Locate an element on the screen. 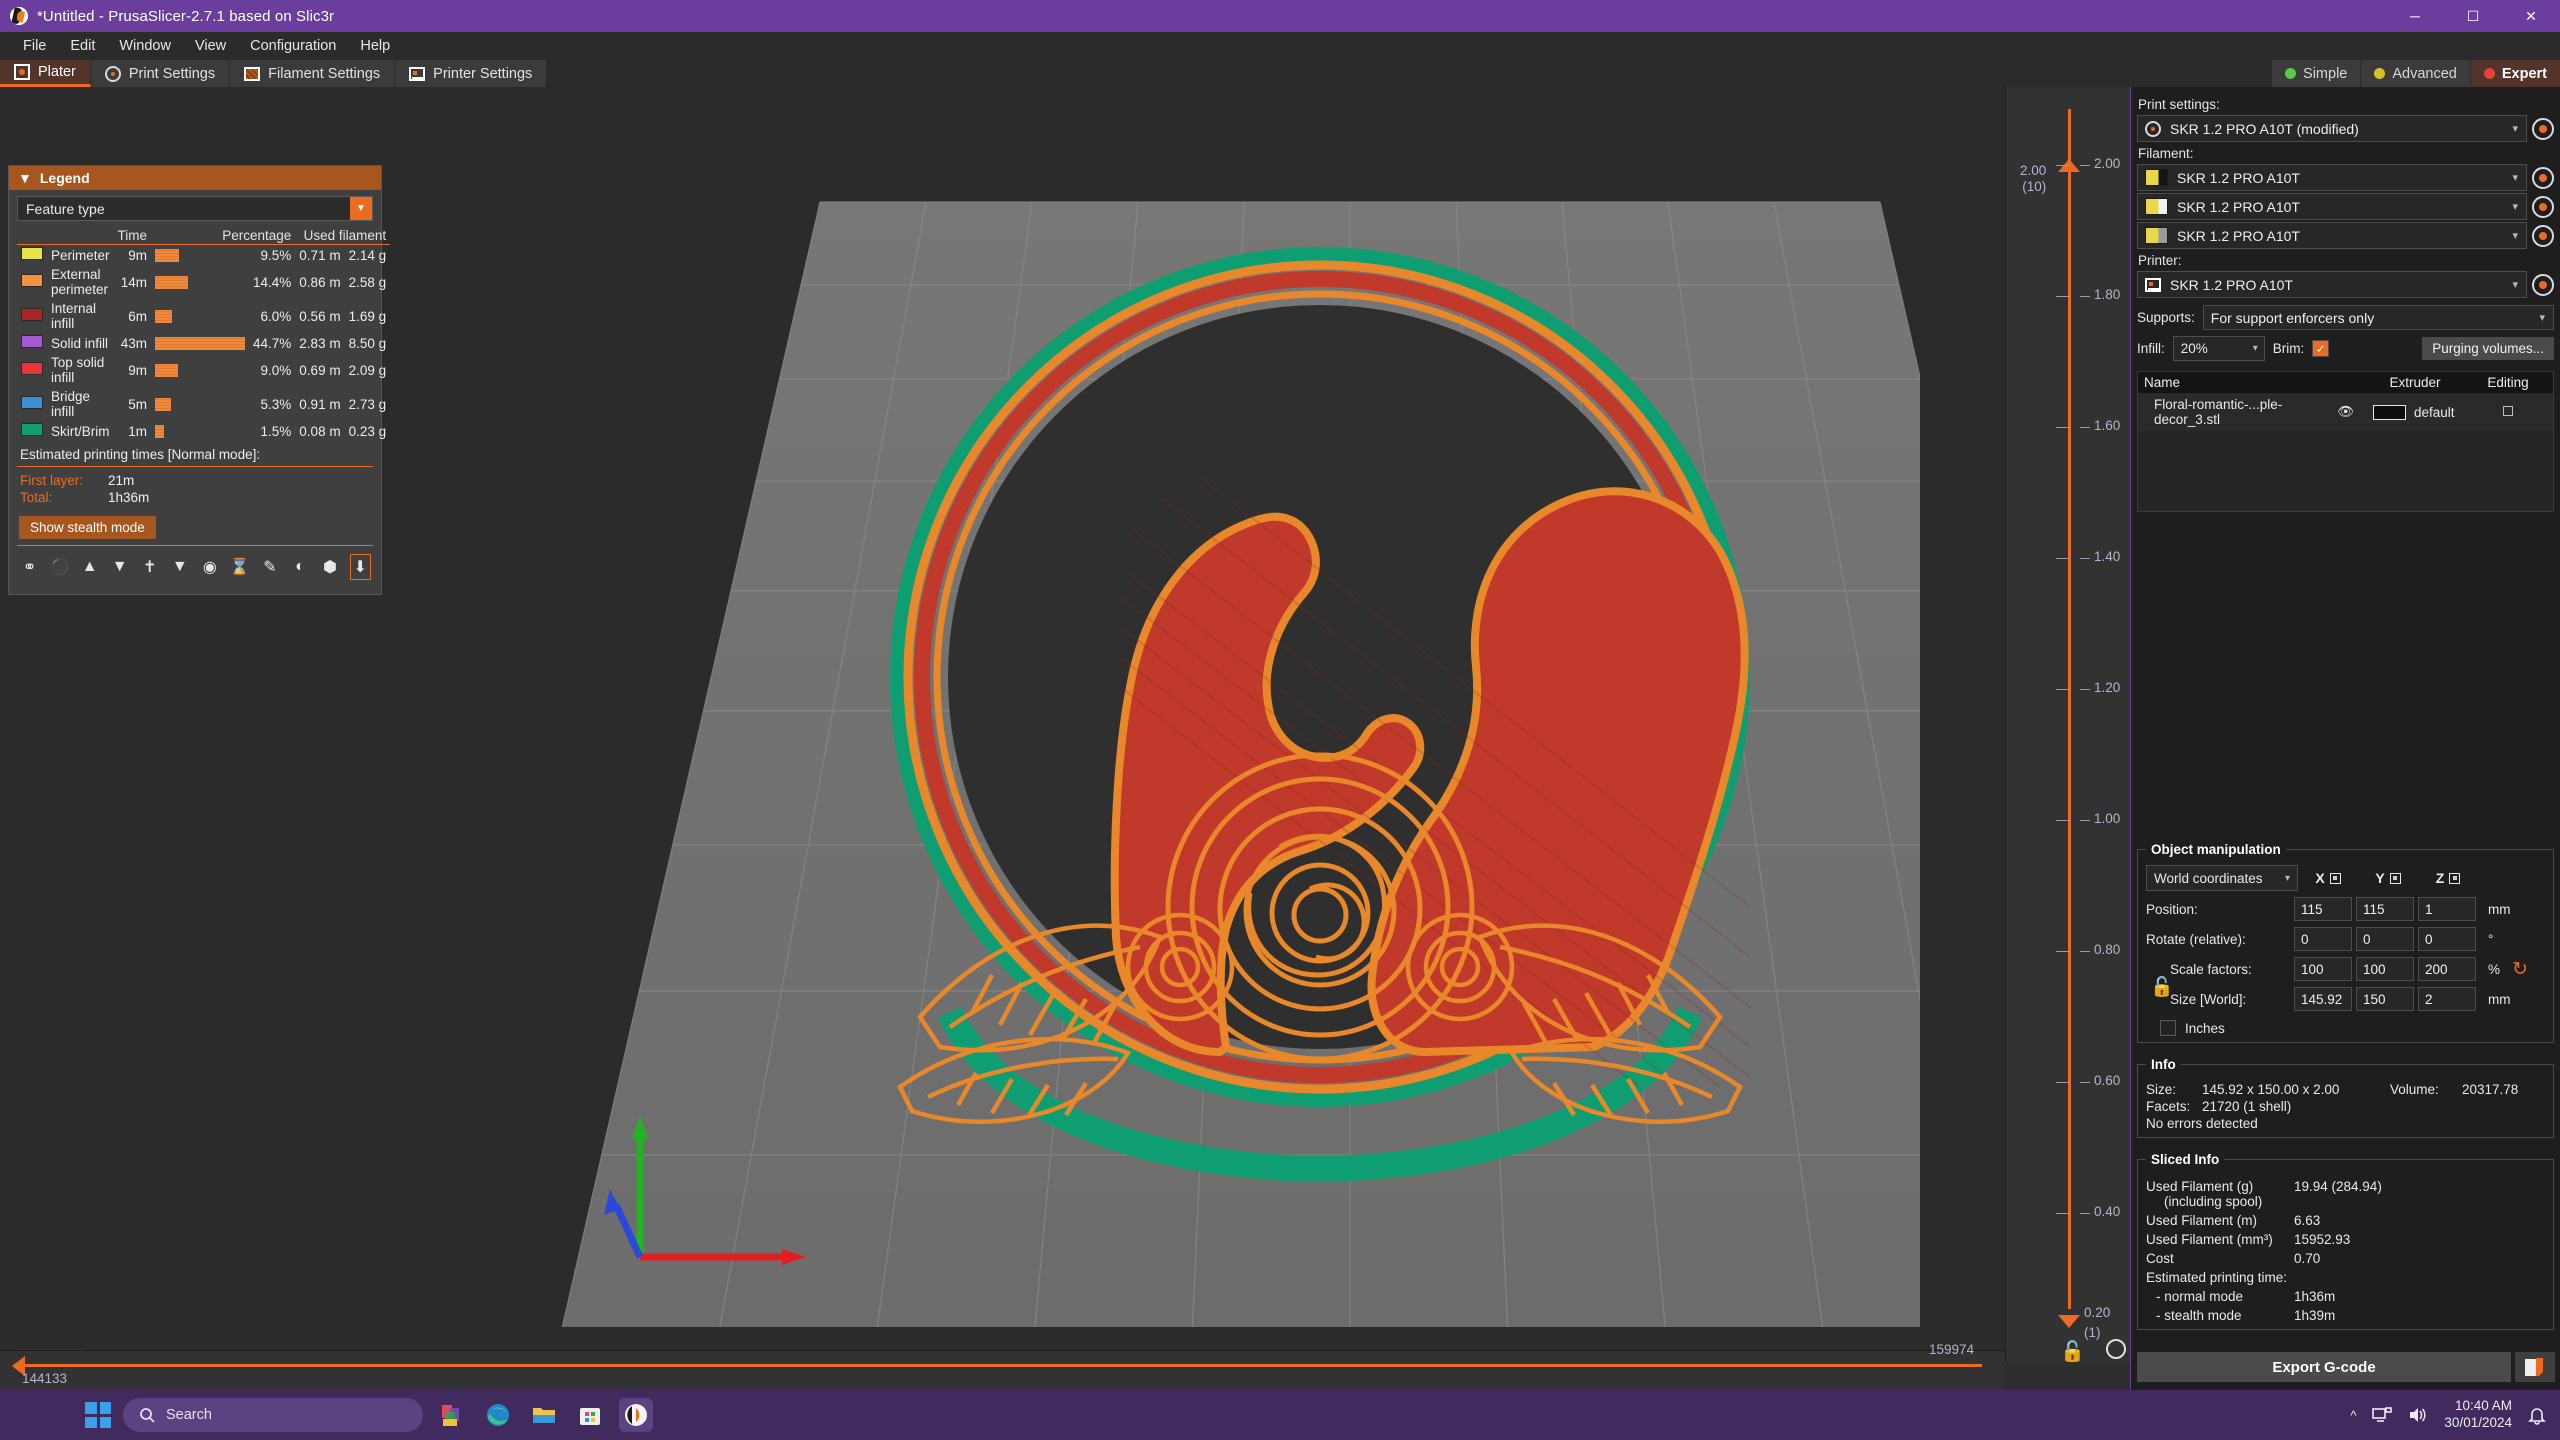 This screenshot has width=2560, height=1440. tool-changes-icon: ▼ is located at coordinates (179, 567).